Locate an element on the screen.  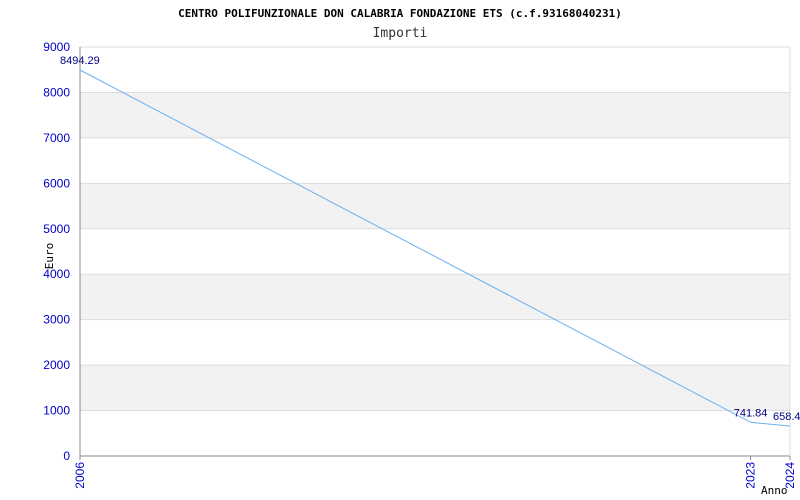
x-tick-label: 2023 is located at coordinates (751, 475).